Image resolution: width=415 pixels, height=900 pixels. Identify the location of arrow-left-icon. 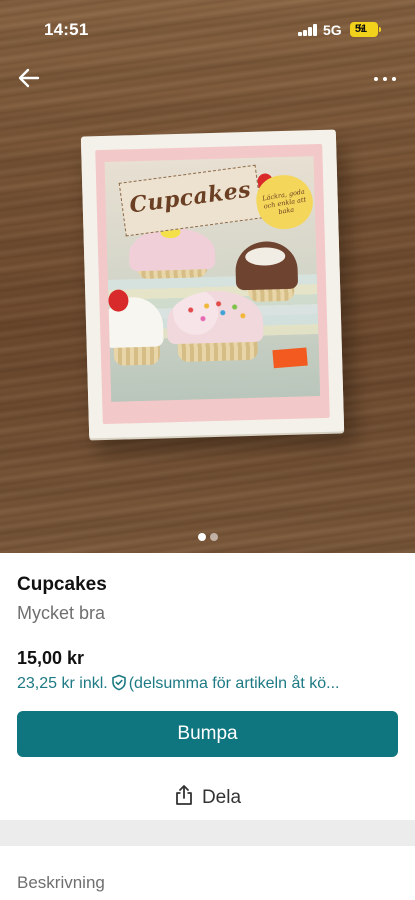
(29, 78).